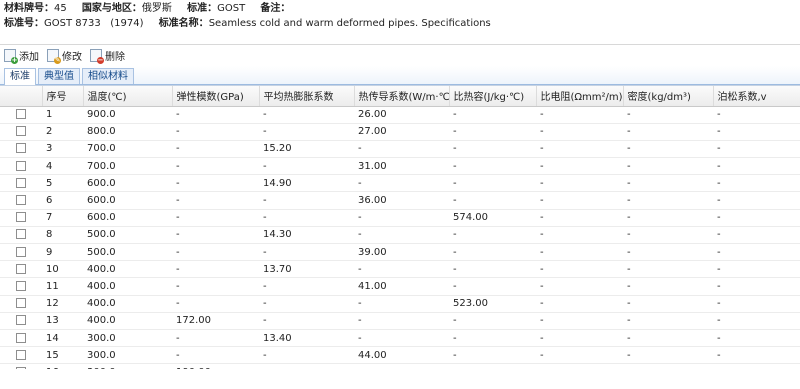 This screenshot has height=389, width=800. Describe the element at coordinates (127, 132) in the screenshot. I see `table-cell: 800.0` at that location.